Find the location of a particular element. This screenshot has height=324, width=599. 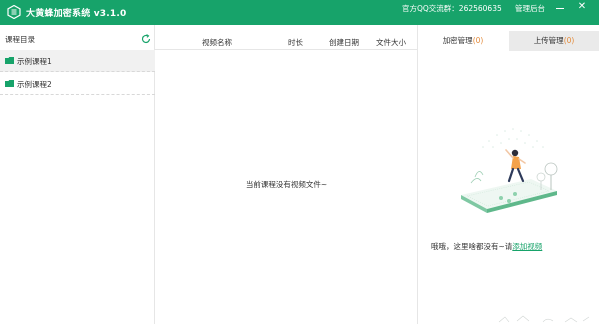

tab-encryption-management: 加密管理(0) is located at coordinates (463, 41).